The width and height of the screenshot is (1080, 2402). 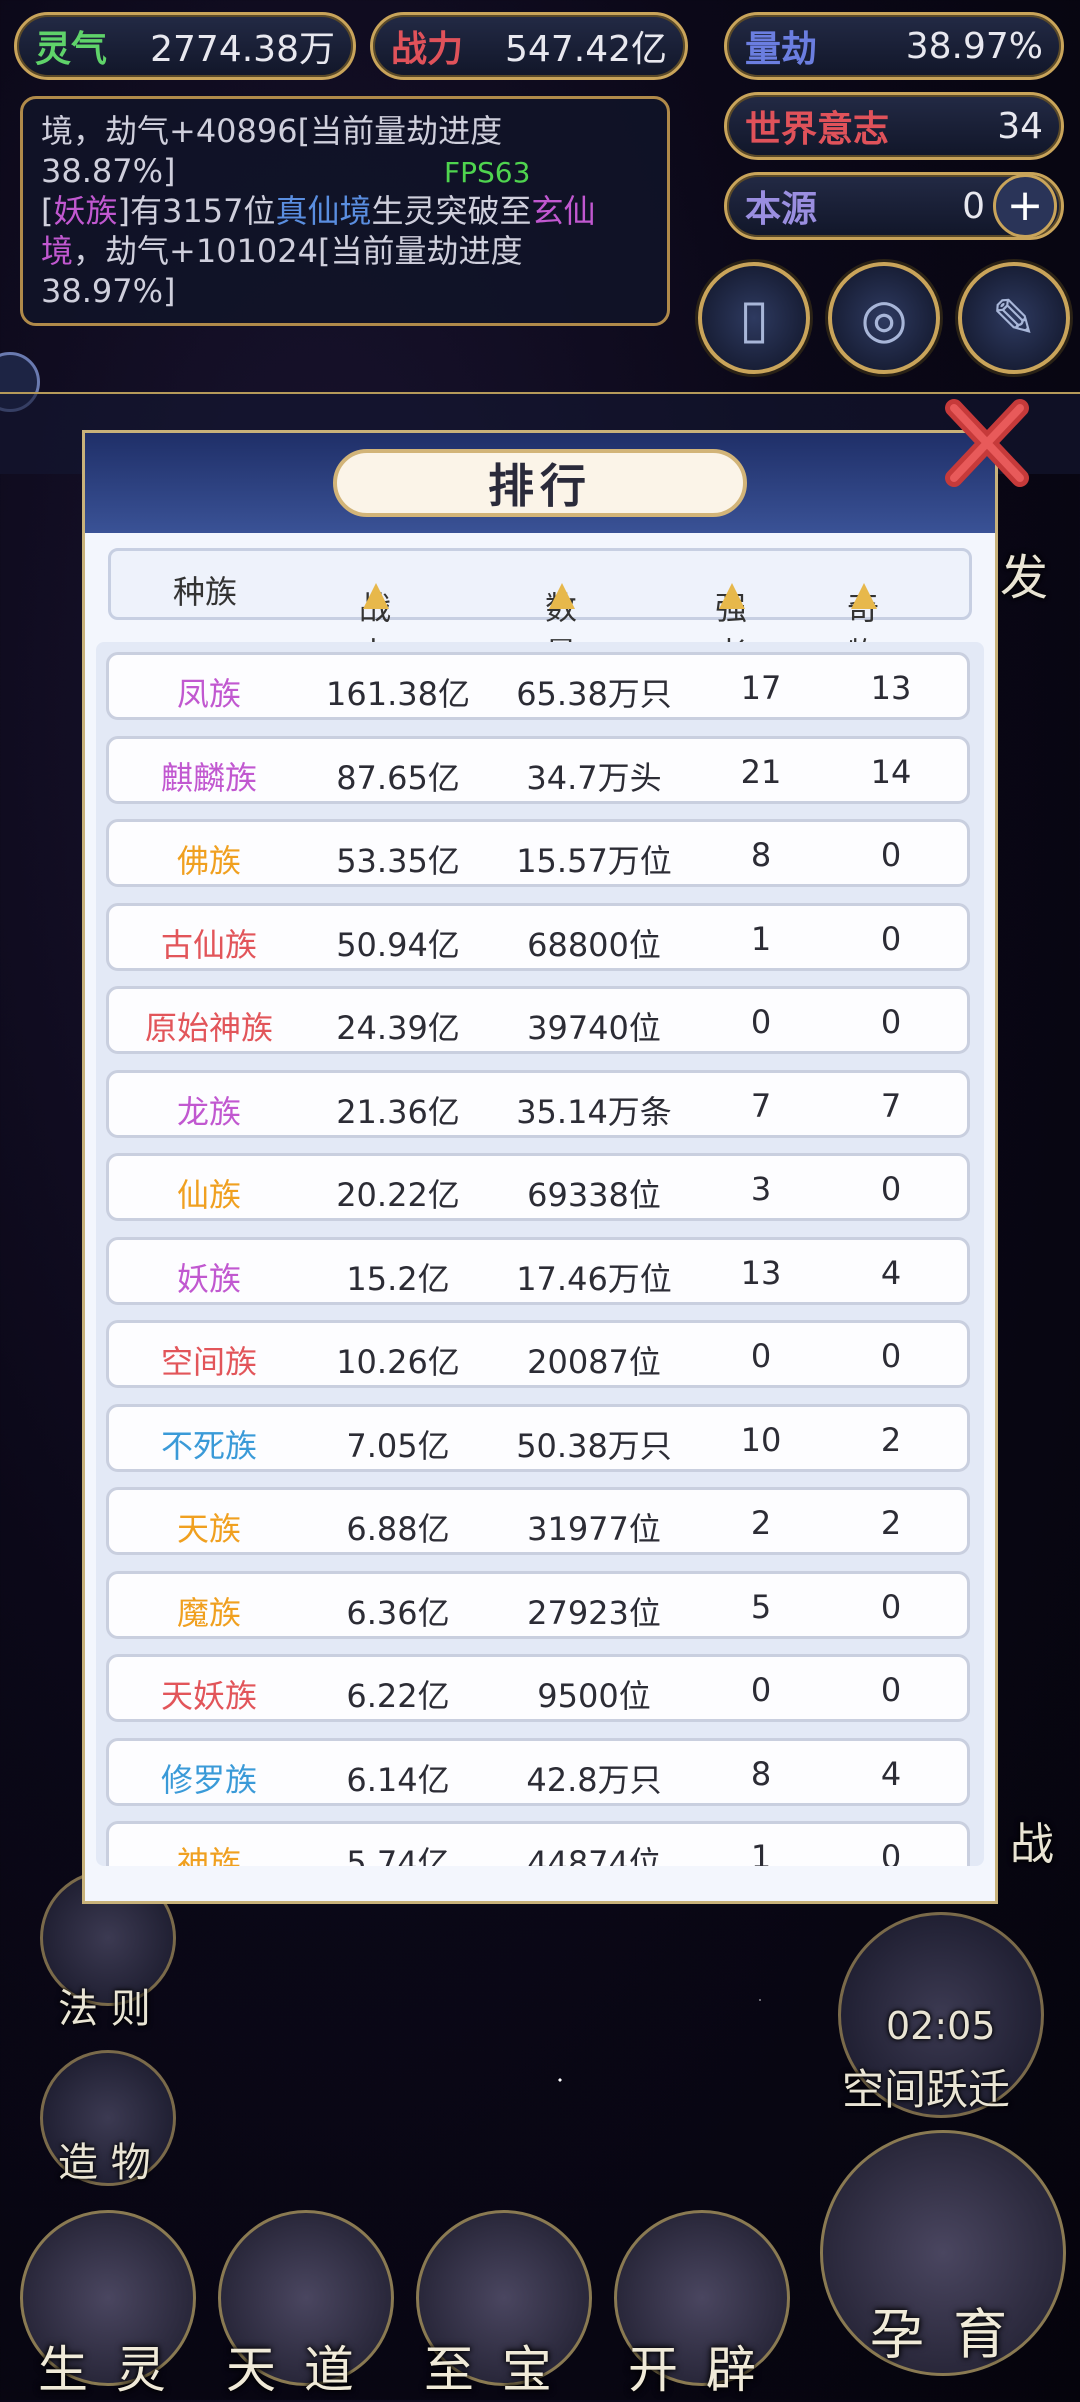 What do you see at coordinates (208, 1445) in the screenshot?
I see `race-cell: 不死族` at bounding box center [208, 1445].